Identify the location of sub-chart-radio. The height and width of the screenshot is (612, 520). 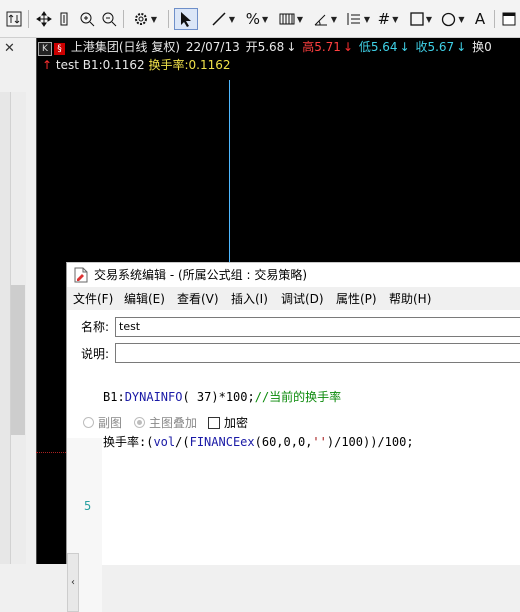
(88, 422).